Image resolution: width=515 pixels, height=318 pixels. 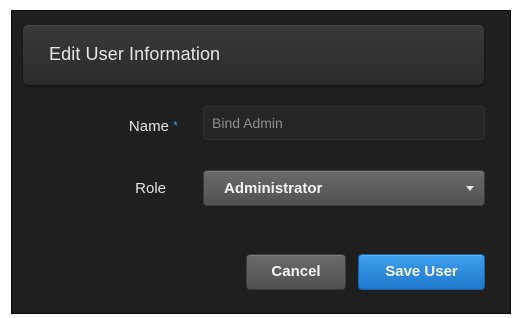 I want to click on role-selected-value: Administrator, so click(x=273, y=188).